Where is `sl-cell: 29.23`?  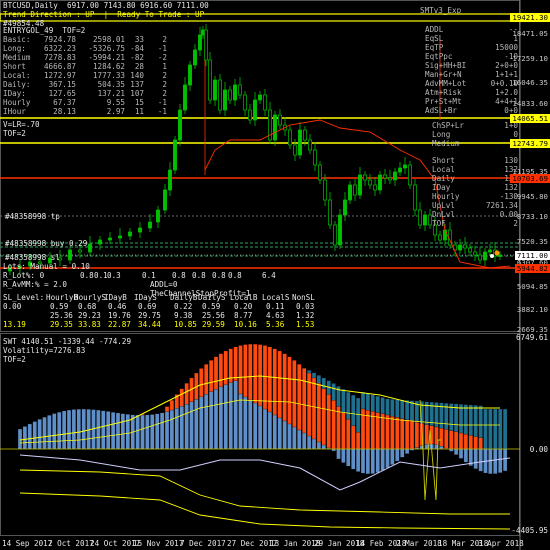 sl-cell: 29.23 is located at coordinates (89, 315).